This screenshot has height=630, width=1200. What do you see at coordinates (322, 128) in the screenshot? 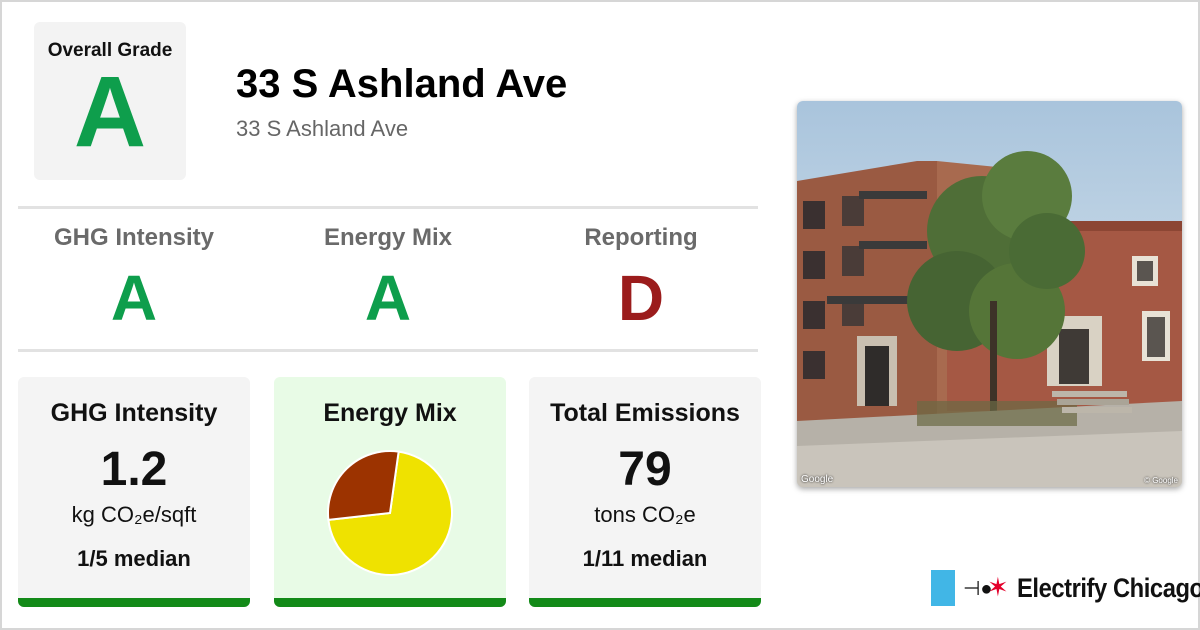
I see `address-subtitle: 33 S Ashland Ave` at bounding box center [322, 128].